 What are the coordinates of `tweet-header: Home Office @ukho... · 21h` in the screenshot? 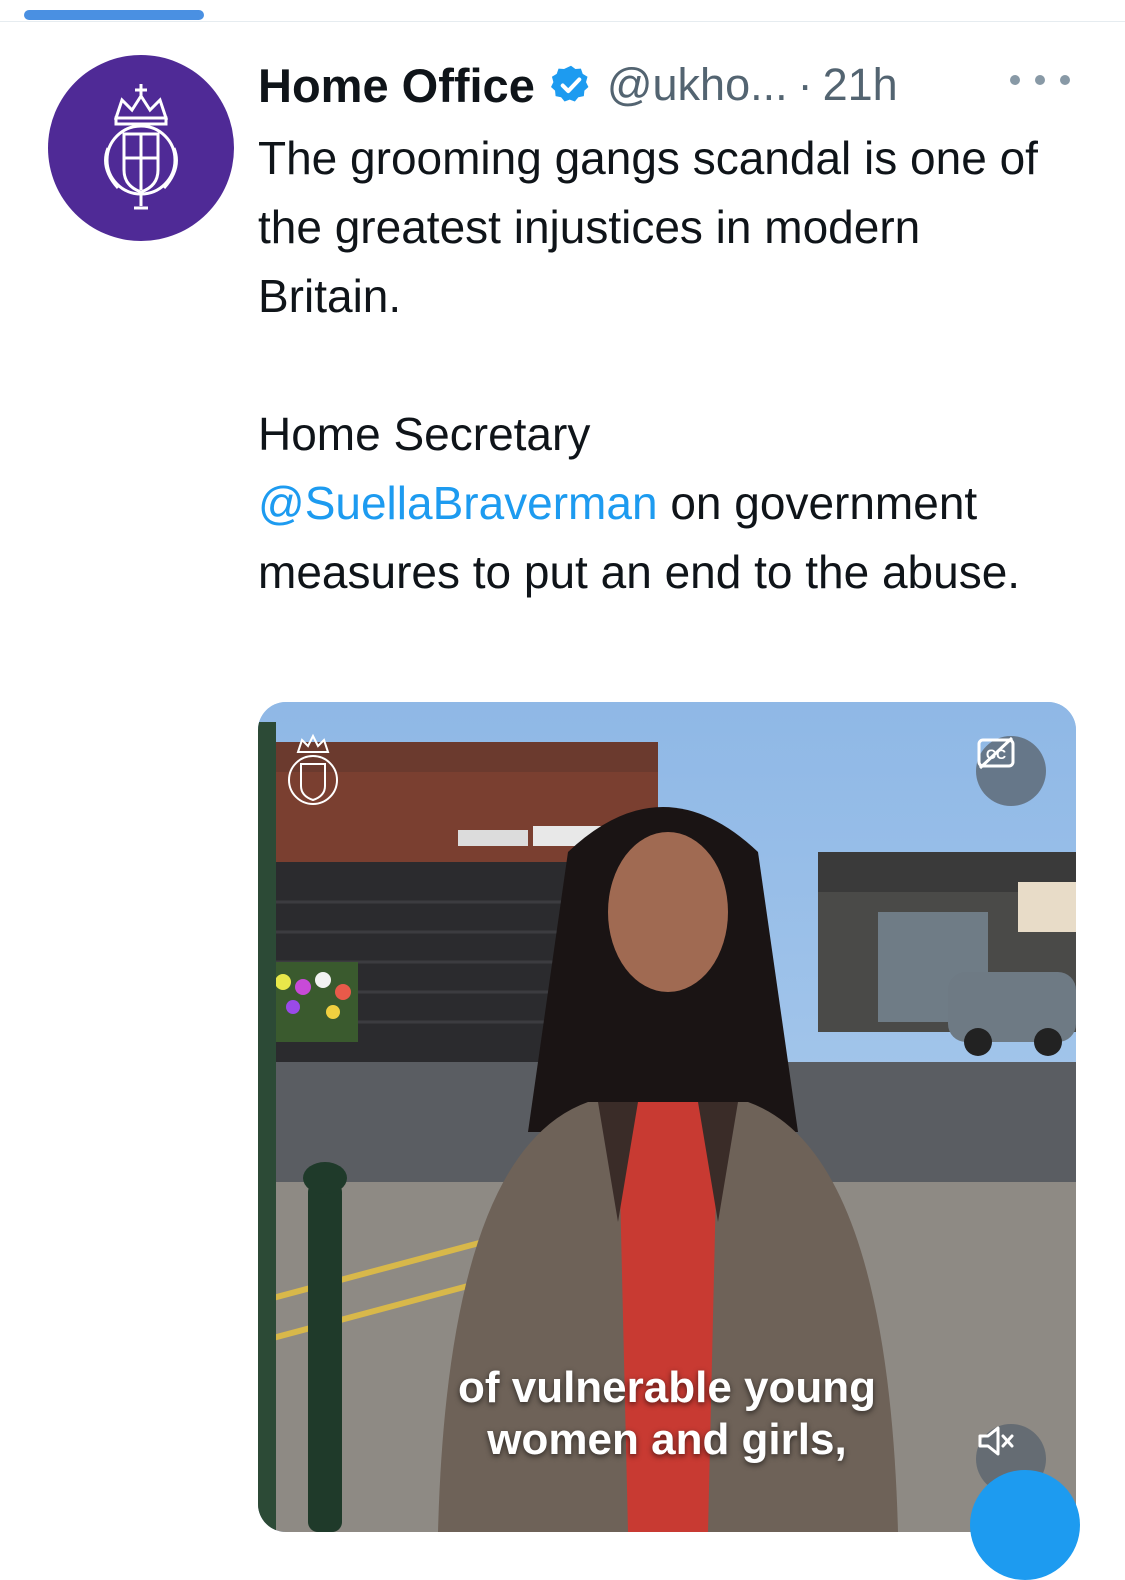 It's located at (671, 85).